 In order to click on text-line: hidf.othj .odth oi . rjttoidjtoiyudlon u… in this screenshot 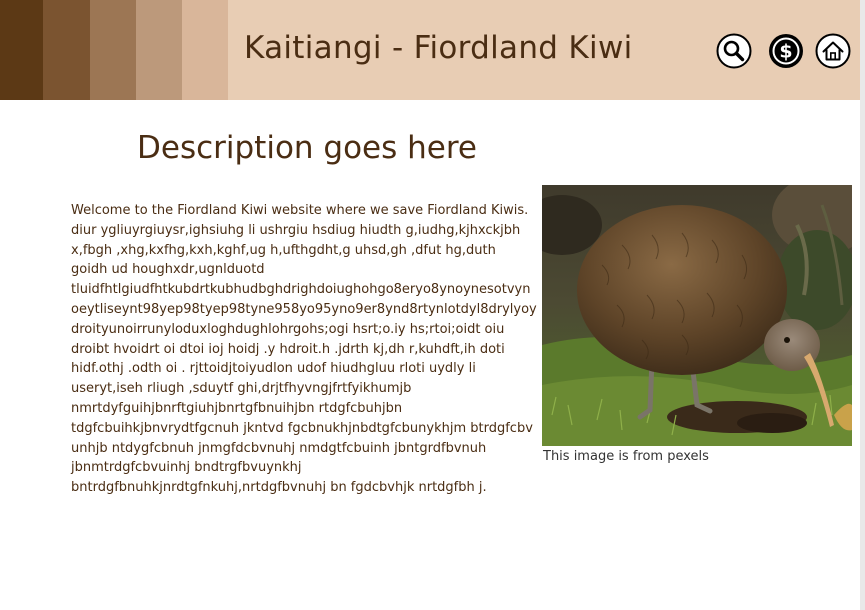, I will do `click(273, 369)`.